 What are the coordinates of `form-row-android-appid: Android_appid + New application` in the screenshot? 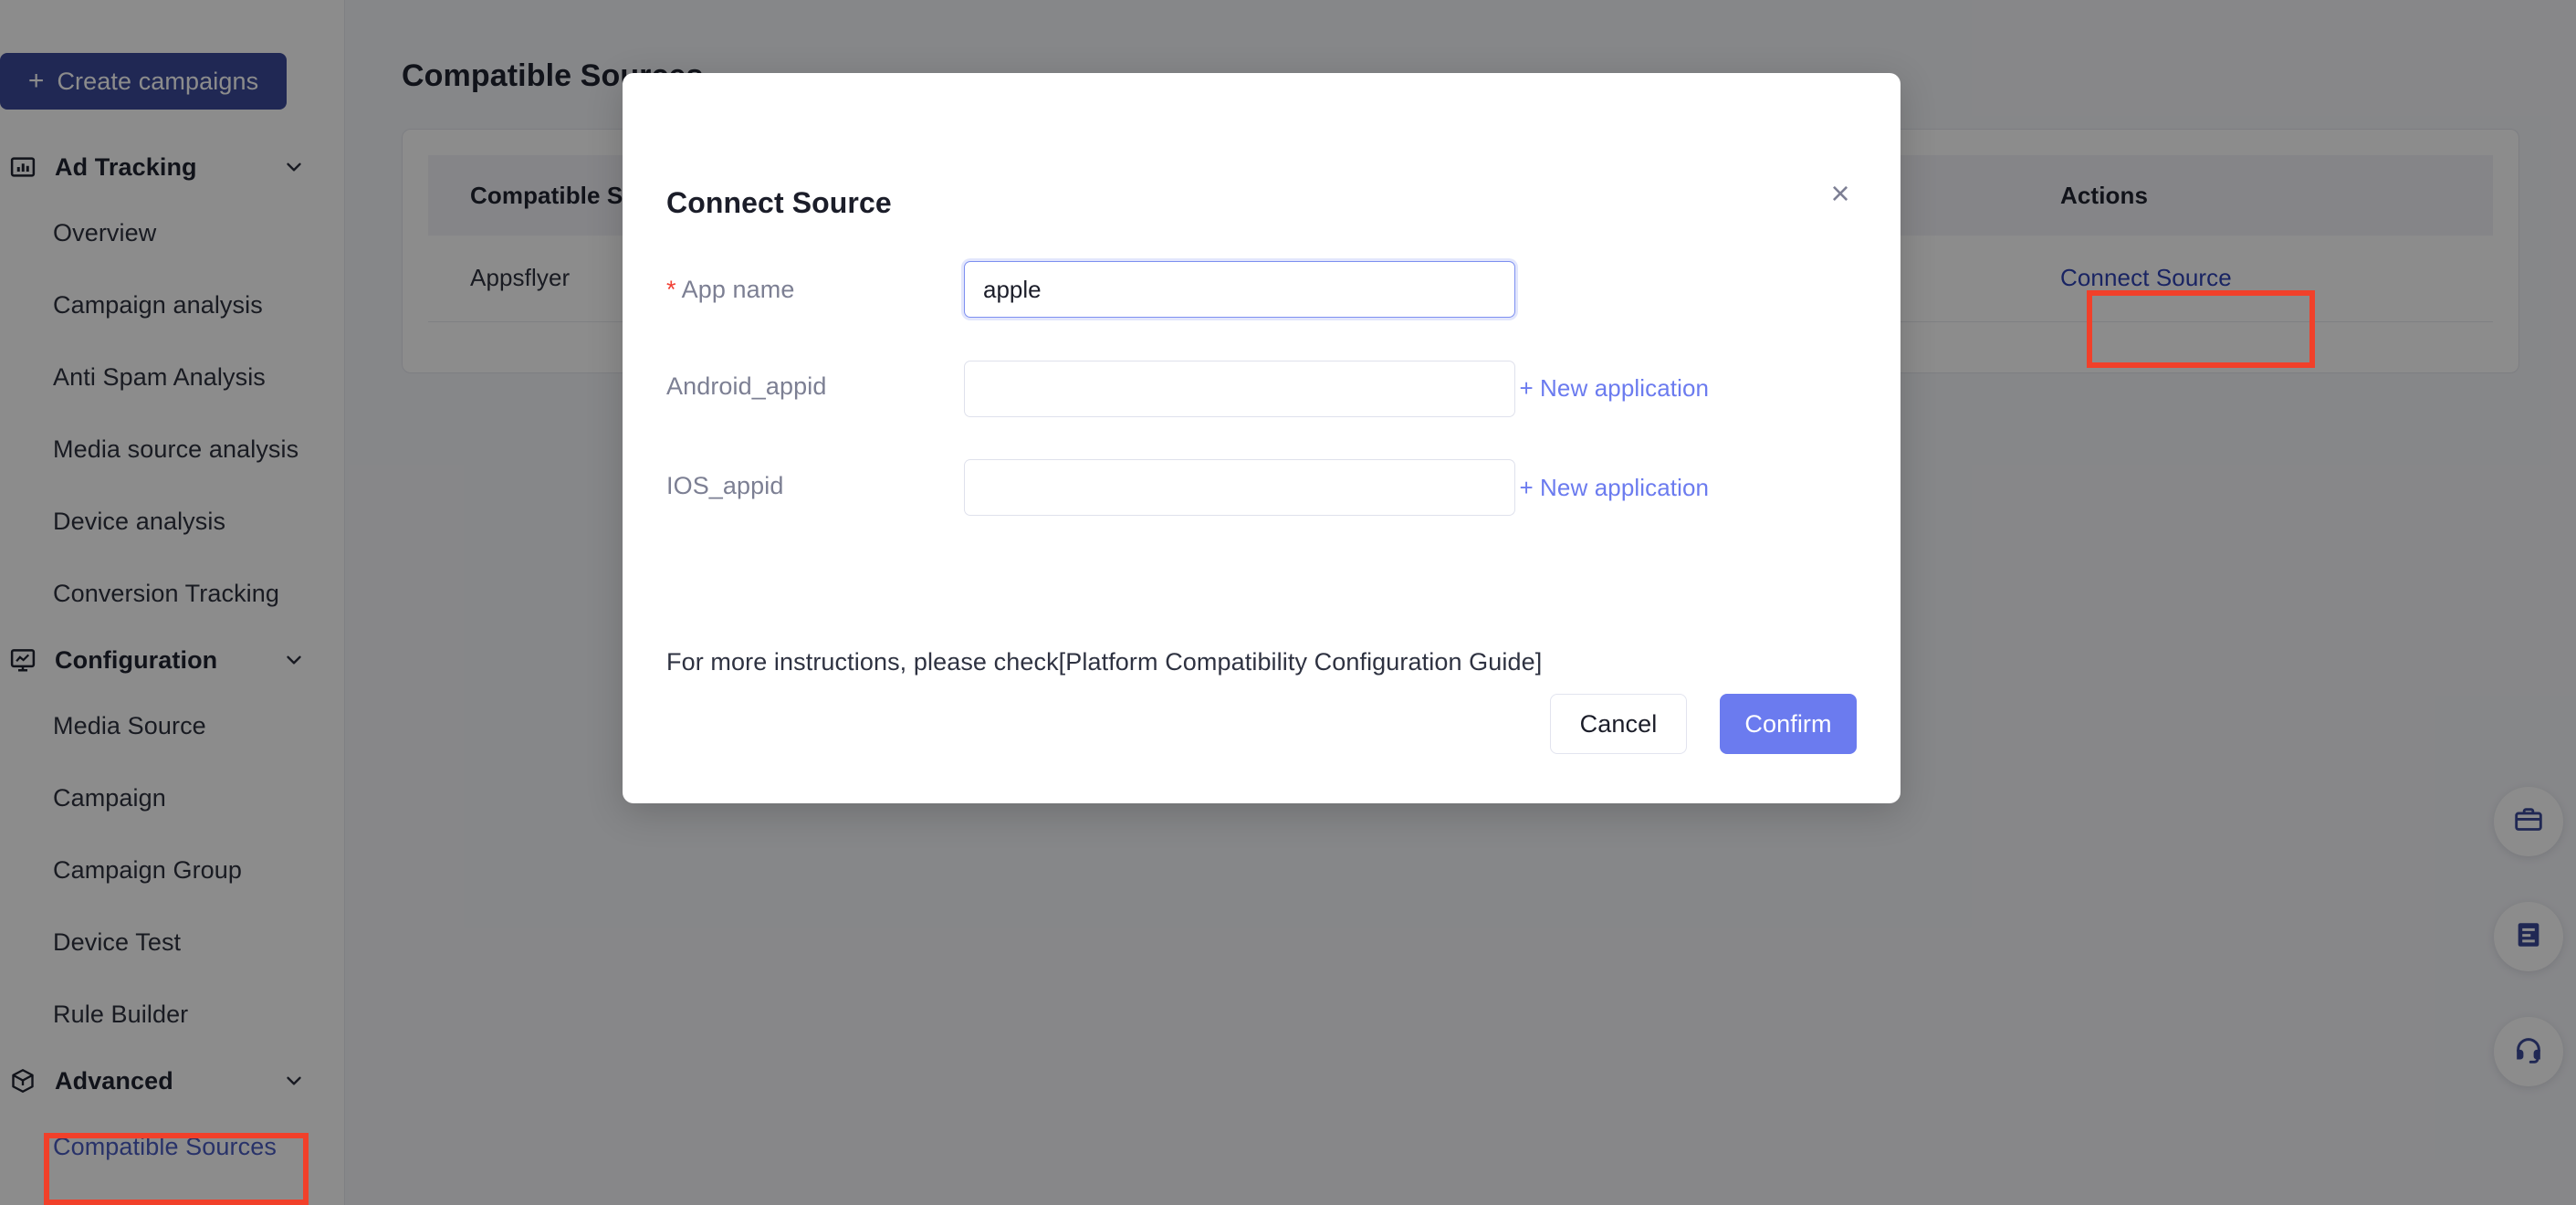 It's located at (1261, 387).